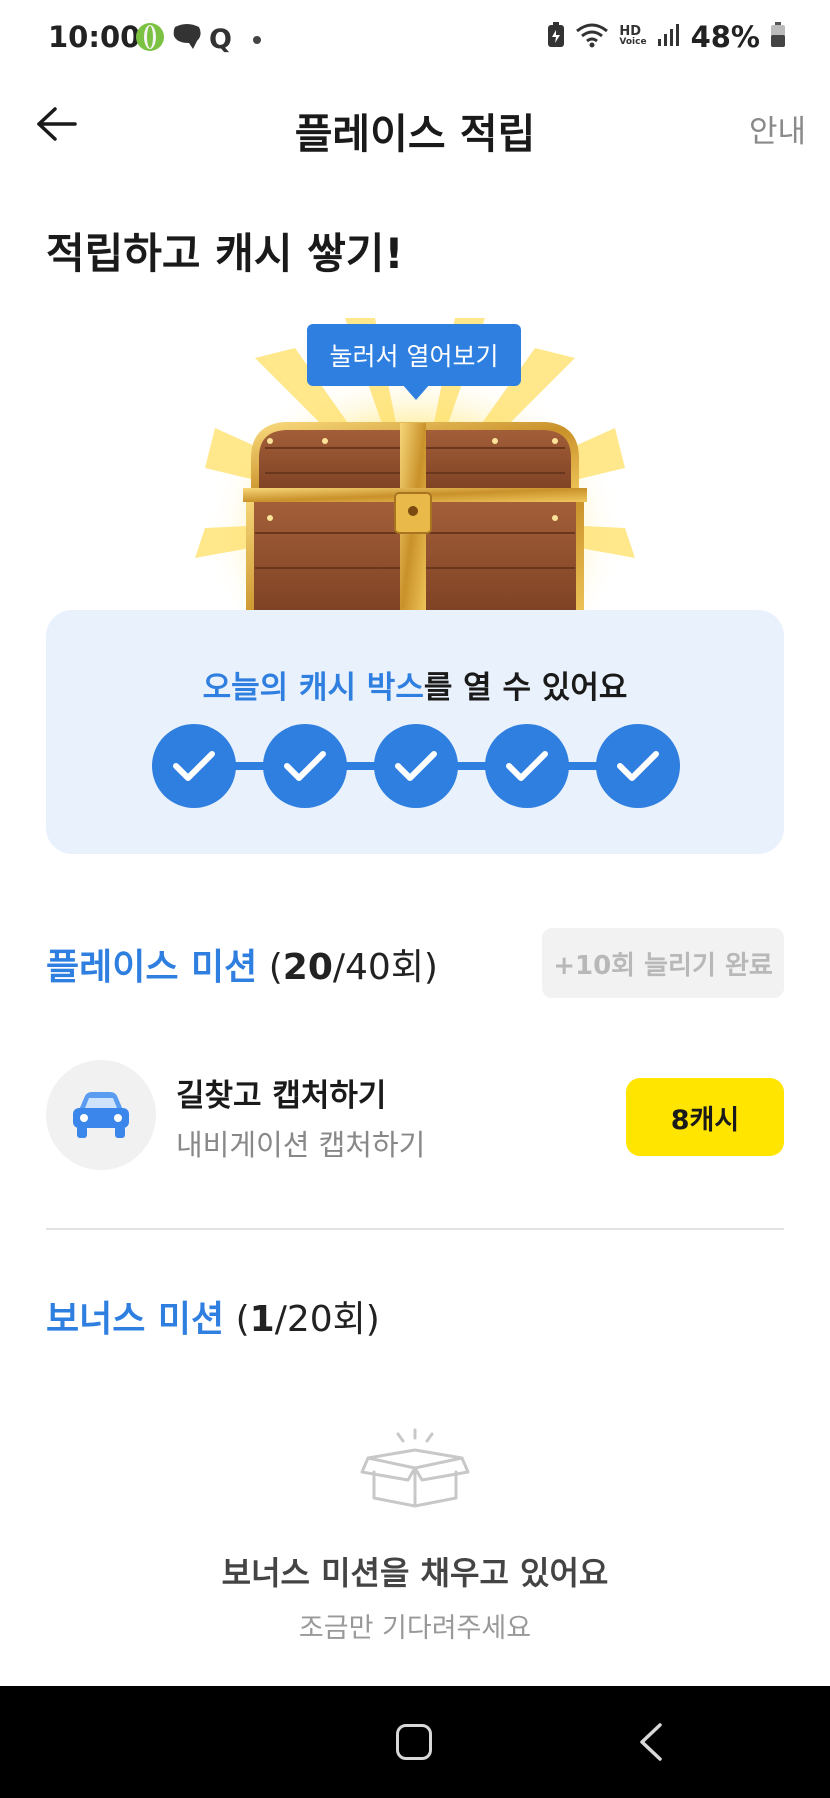 The width and height of the screenshot is (830, 1798). What do you see at coordinates (778, 37) in the screenshot?
I see `battery-icon` at bounding box center [778, 37].